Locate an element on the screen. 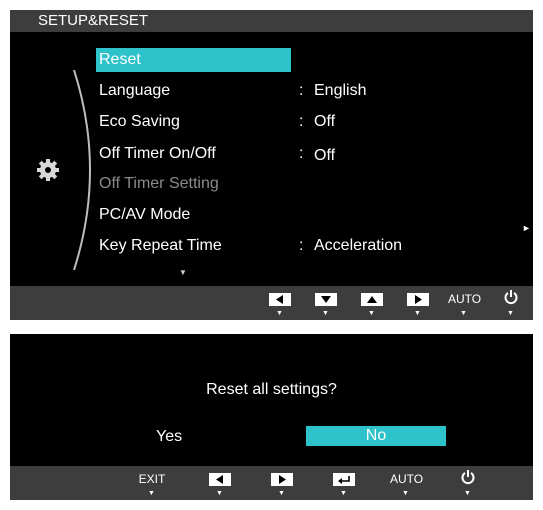  dialog-question: Reset all settings? is located at coordinates (271, 389).